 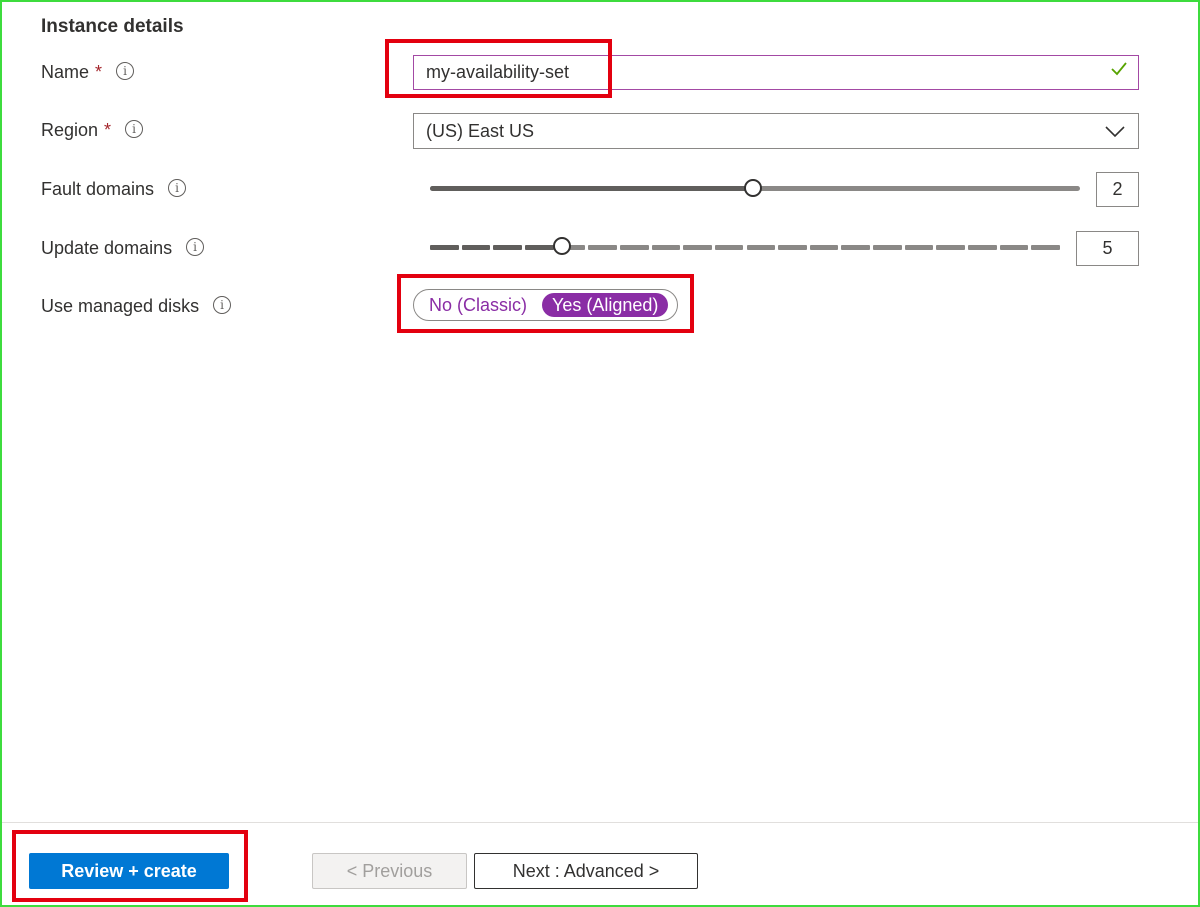 What do you see at coordinates (480, 130) in the screenshot?
I see `region-value: (US) East US` at bounding box center [480, 130].